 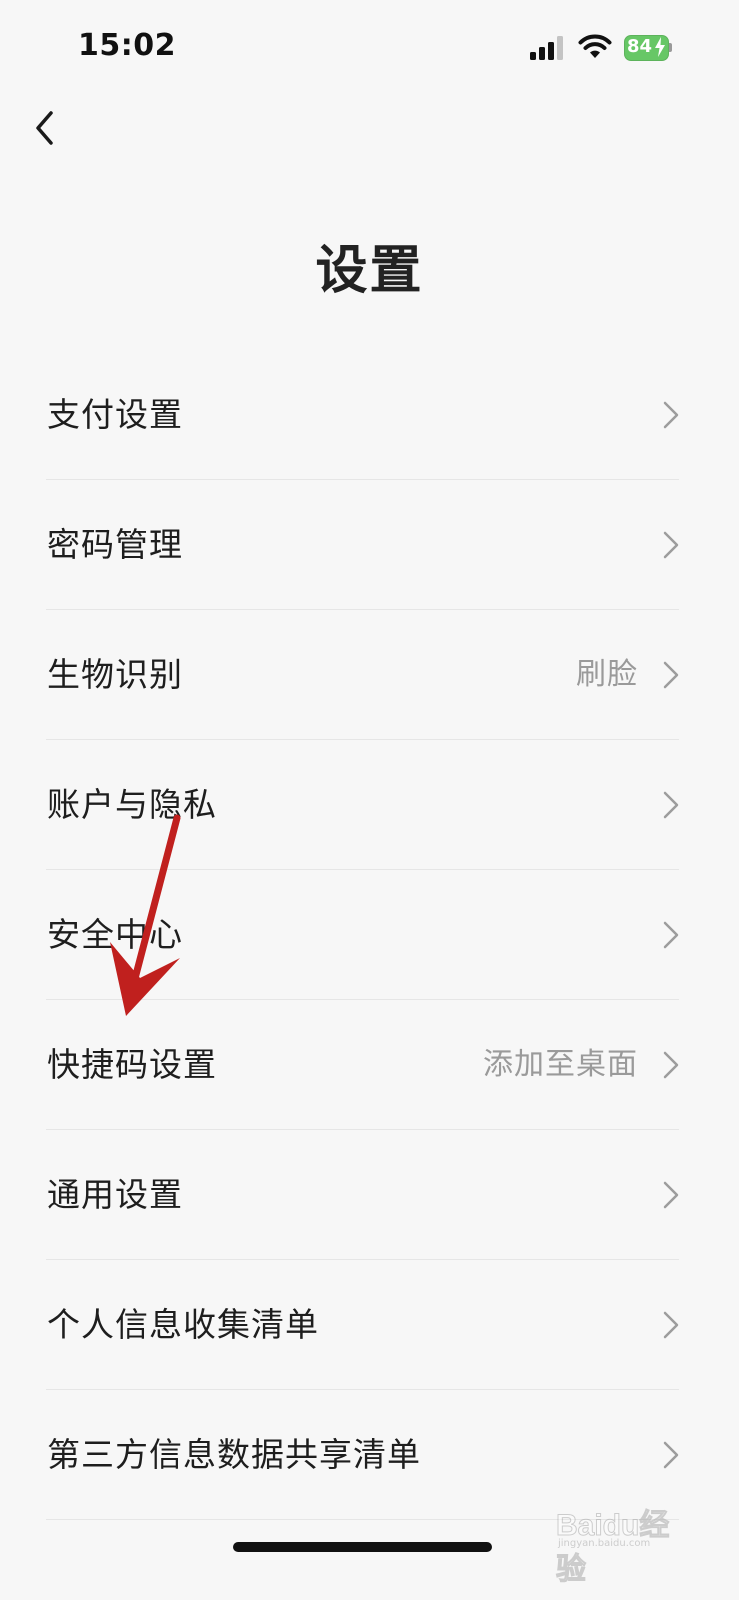 I want to click on menu-item-label: 通用设置, so click(x=115, y=1194).